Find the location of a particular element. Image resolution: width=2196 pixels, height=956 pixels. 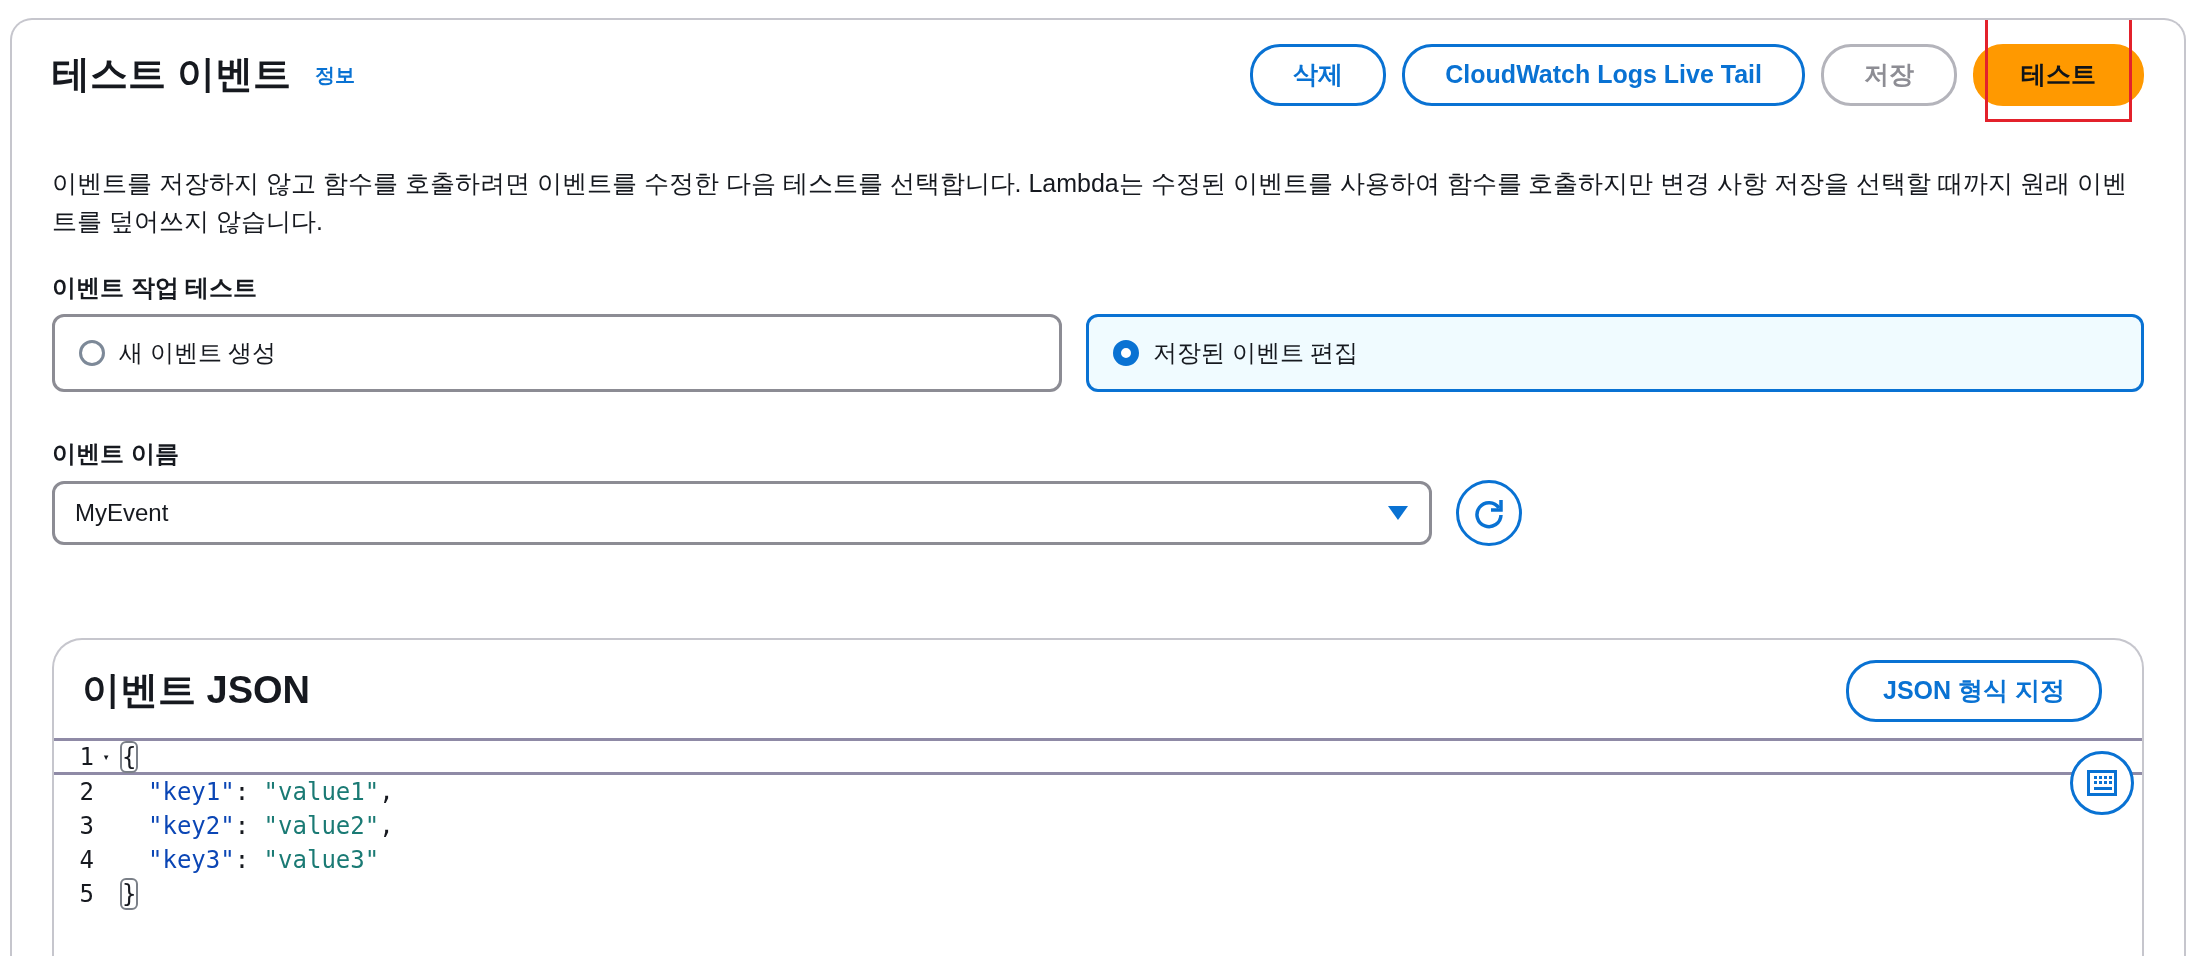

radio-tile: 새 이벤트 생성 is located at coordinates (557, 353).